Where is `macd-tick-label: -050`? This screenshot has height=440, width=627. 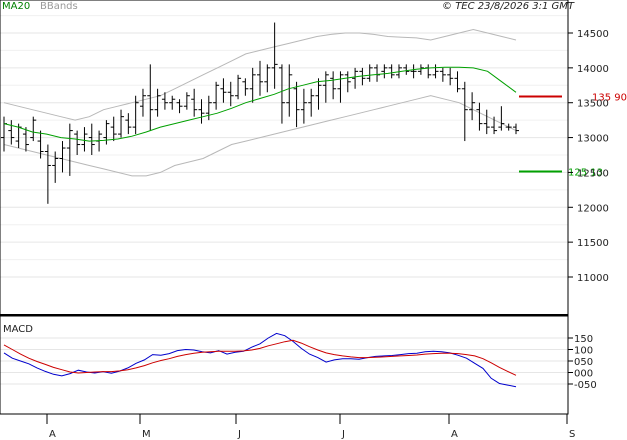 macd-tick-label: -050 is located at coordinates (585, 385).